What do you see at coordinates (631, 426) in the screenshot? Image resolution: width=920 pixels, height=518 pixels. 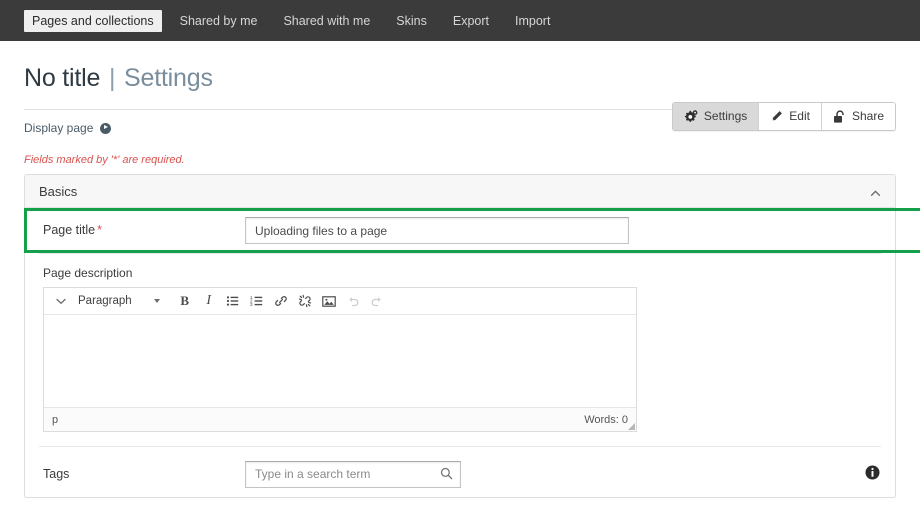 I see `editor-resize-handle` at bounding box center [631, 426].